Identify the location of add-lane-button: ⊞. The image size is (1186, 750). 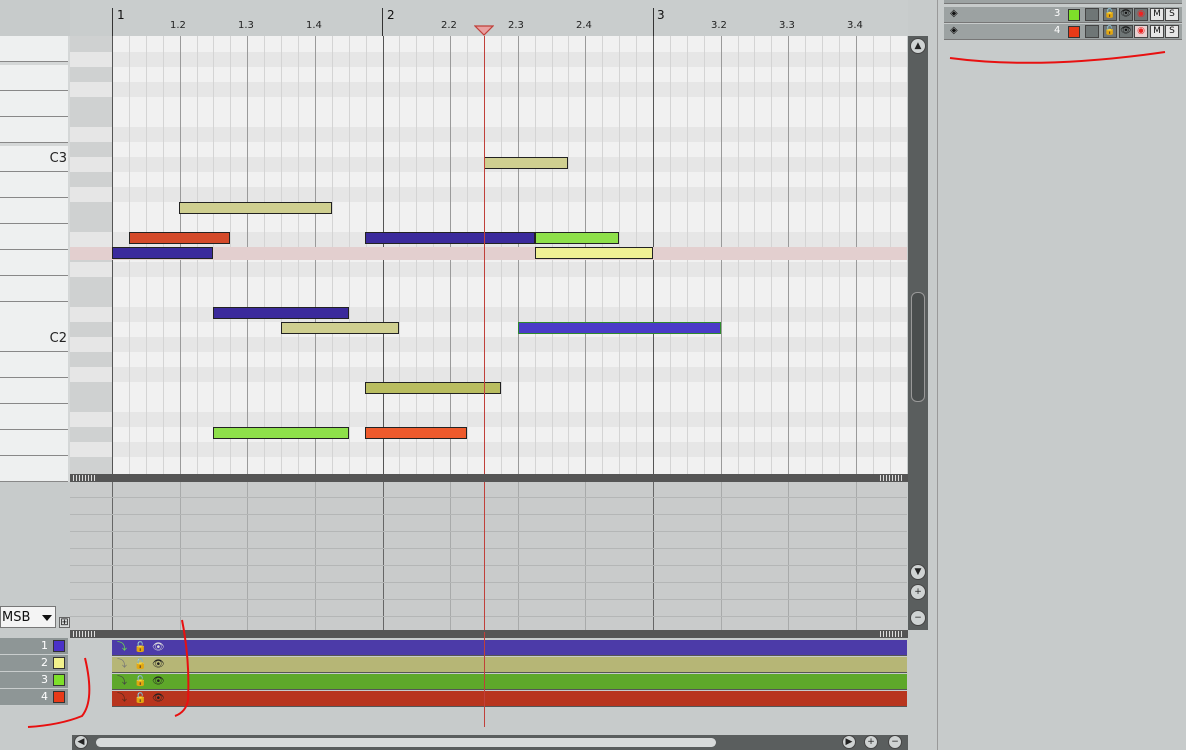
(64, 622).